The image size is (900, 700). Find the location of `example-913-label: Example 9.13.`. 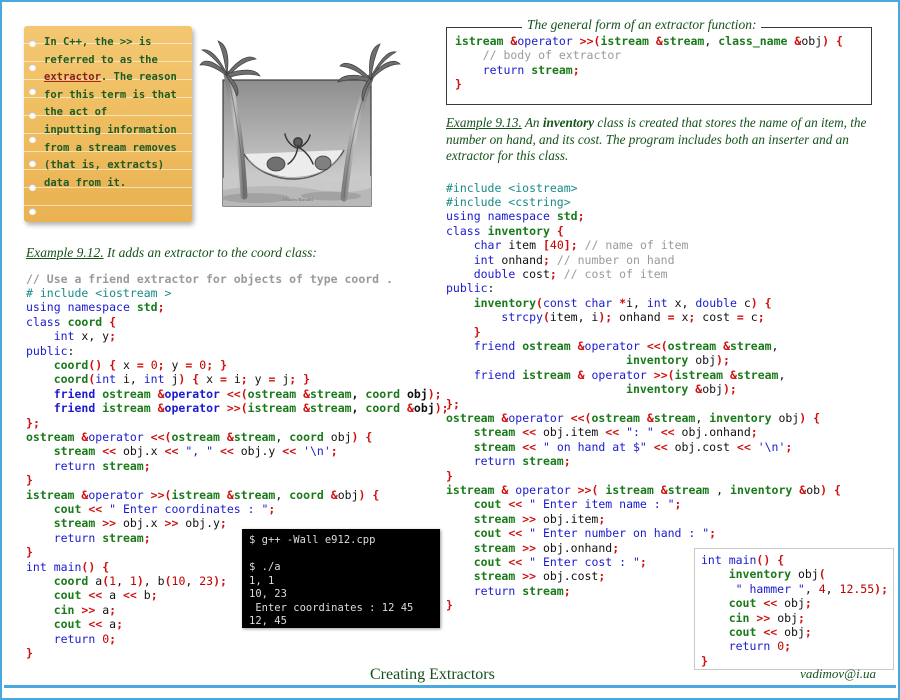

example-913-label: Example 9.13. is located at coordinates (484, 122).